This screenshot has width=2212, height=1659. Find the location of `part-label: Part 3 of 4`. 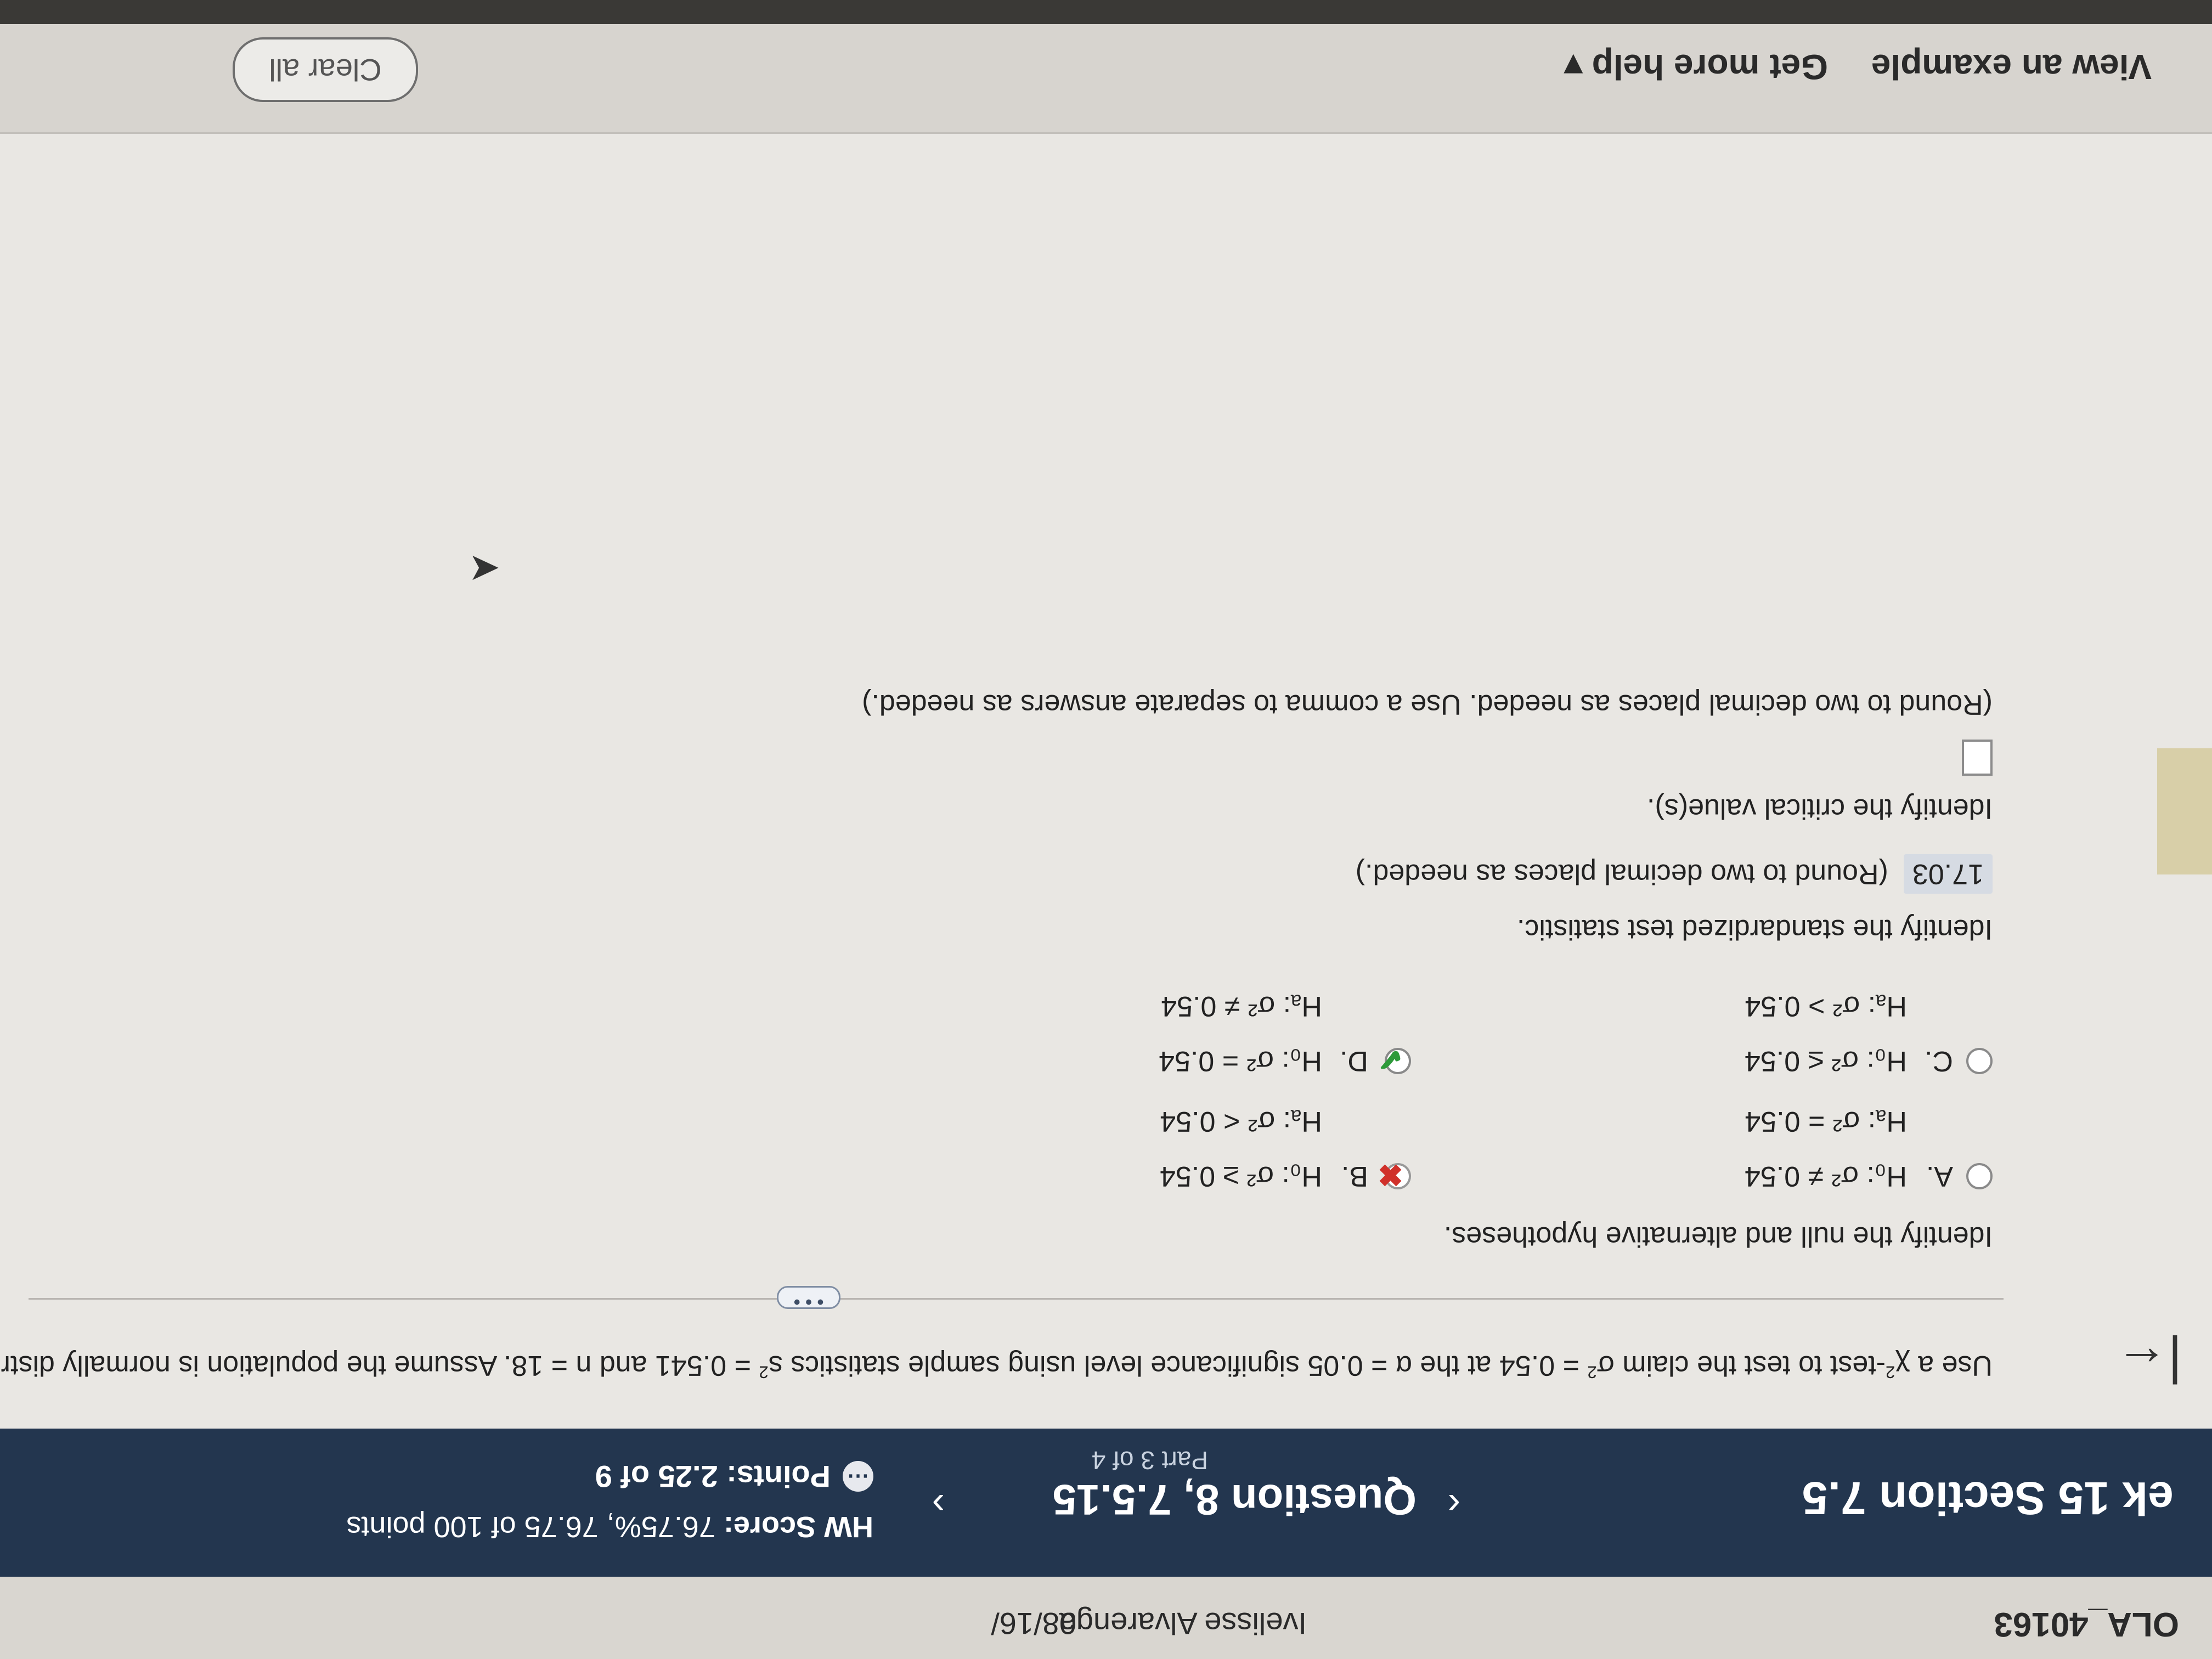

part-label: Part 3 of 4 is located at coordinates (1149, 1461).